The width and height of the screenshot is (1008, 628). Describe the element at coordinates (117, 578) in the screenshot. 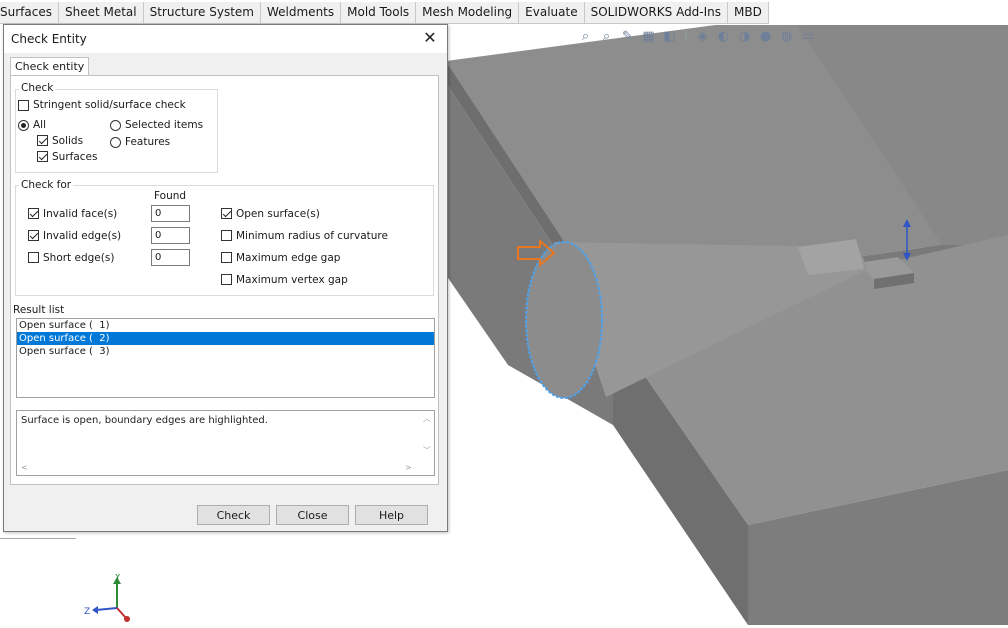

I see `triad-y-label: Y` at that location.